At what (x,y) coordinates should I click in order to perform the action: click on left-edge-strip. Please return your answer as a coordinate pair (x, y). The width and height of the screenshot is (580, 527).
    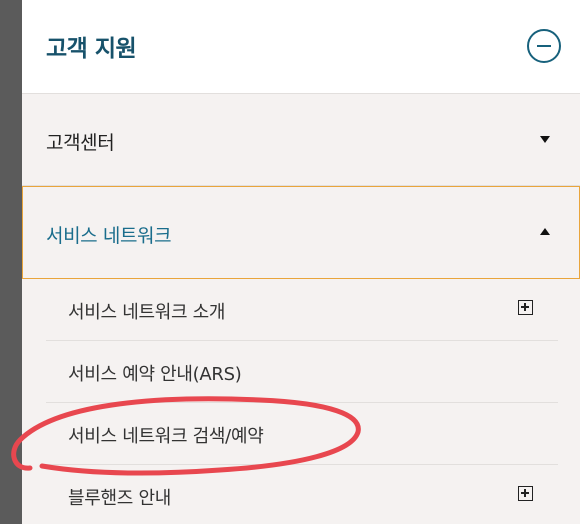
    Looking at the image, I should click on (11, 262).